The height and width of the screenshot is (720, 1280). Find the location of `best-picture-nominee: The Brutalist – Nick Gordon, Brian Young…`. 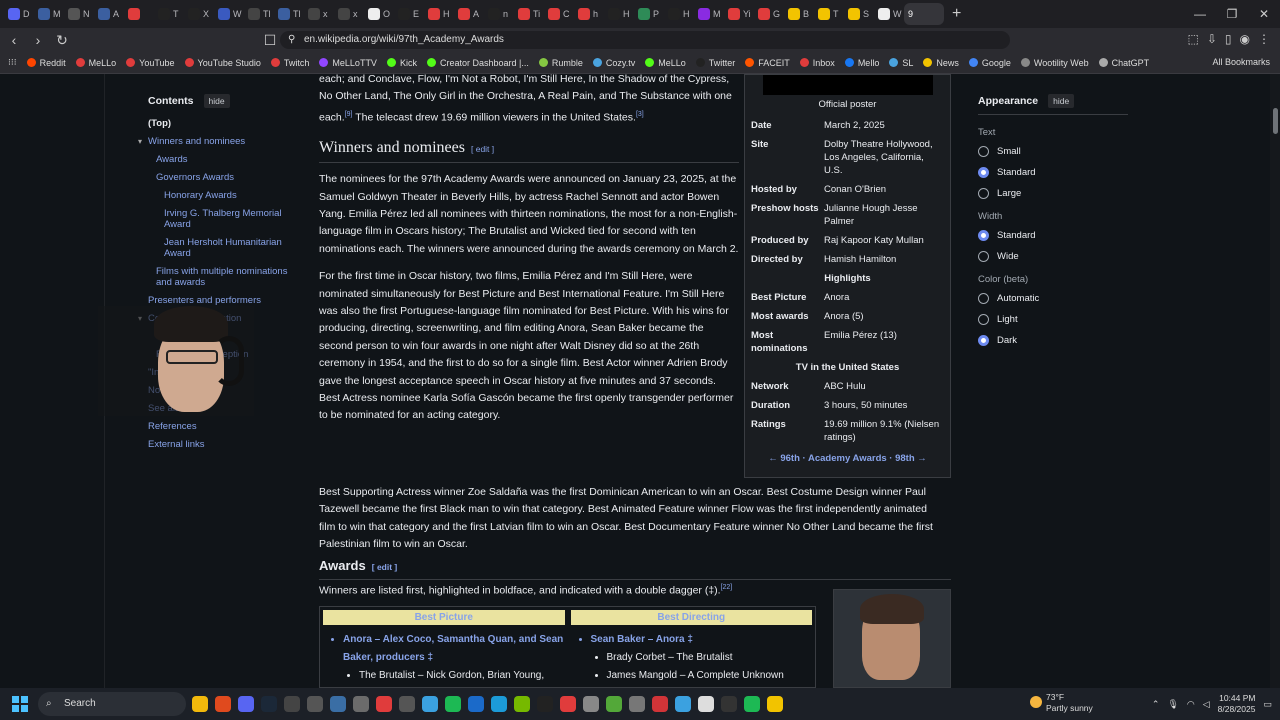

best-picture-nominee: The Brutalist – Nick Gordon, Brian Young… is located at coordinates (462, 676).